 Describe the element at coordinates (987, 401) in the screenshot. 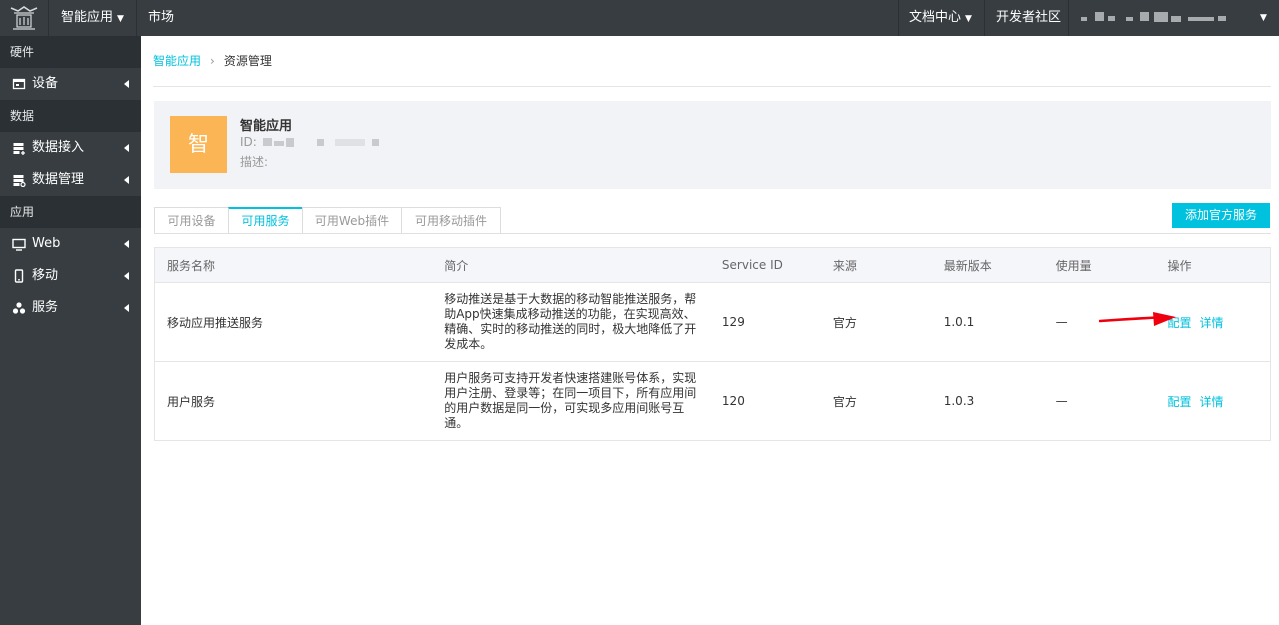

I see `service-version: 1.0.3` at that location.